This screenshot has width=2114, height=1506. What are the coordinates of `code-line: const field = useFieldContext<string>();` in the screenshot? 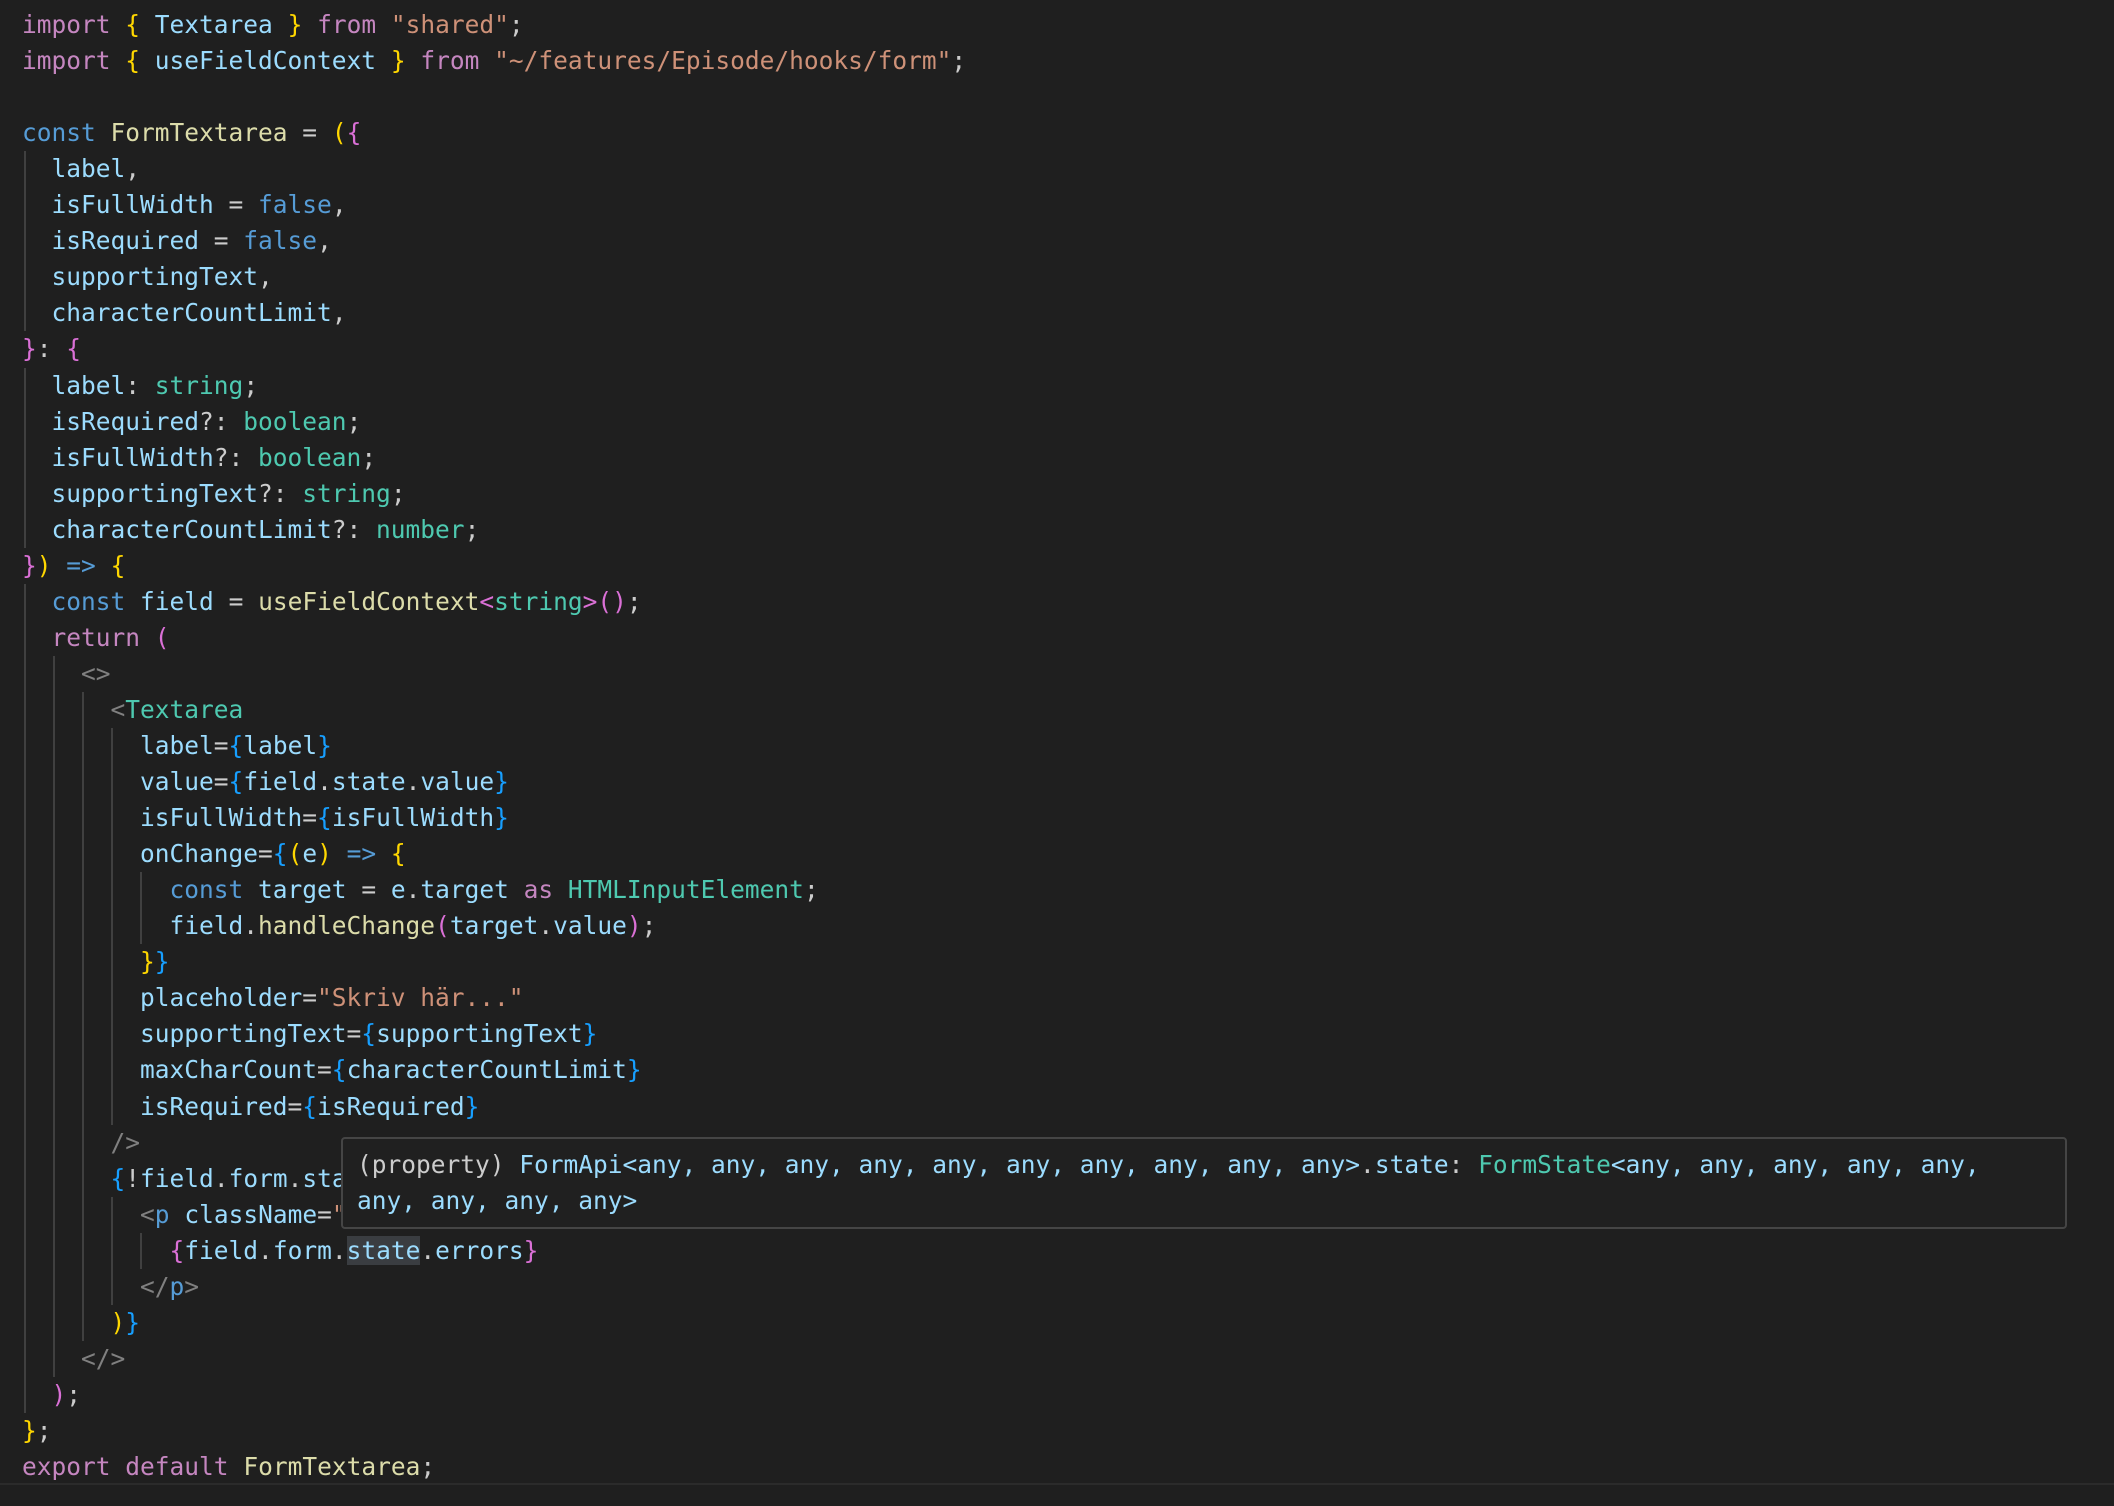 It's located at (332, 602).